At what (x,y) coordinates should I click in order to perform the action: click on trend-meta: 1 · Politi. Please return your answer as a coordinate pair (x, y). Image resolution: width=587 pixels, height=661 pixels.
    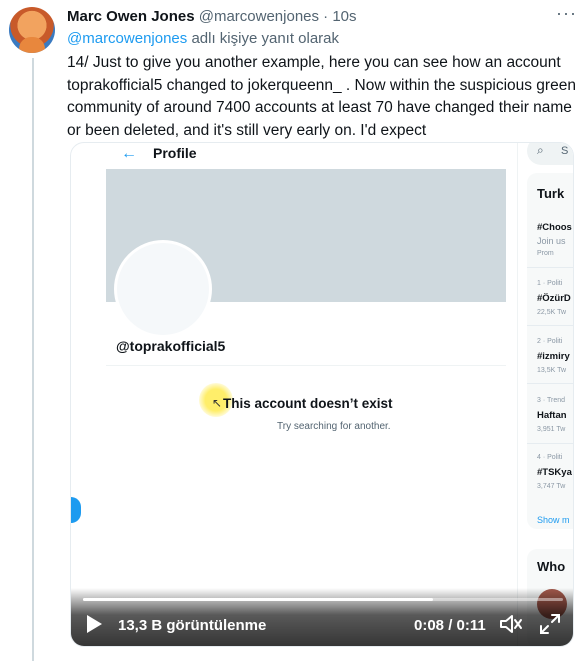
    Looking at the image, I should click on (550, 283).